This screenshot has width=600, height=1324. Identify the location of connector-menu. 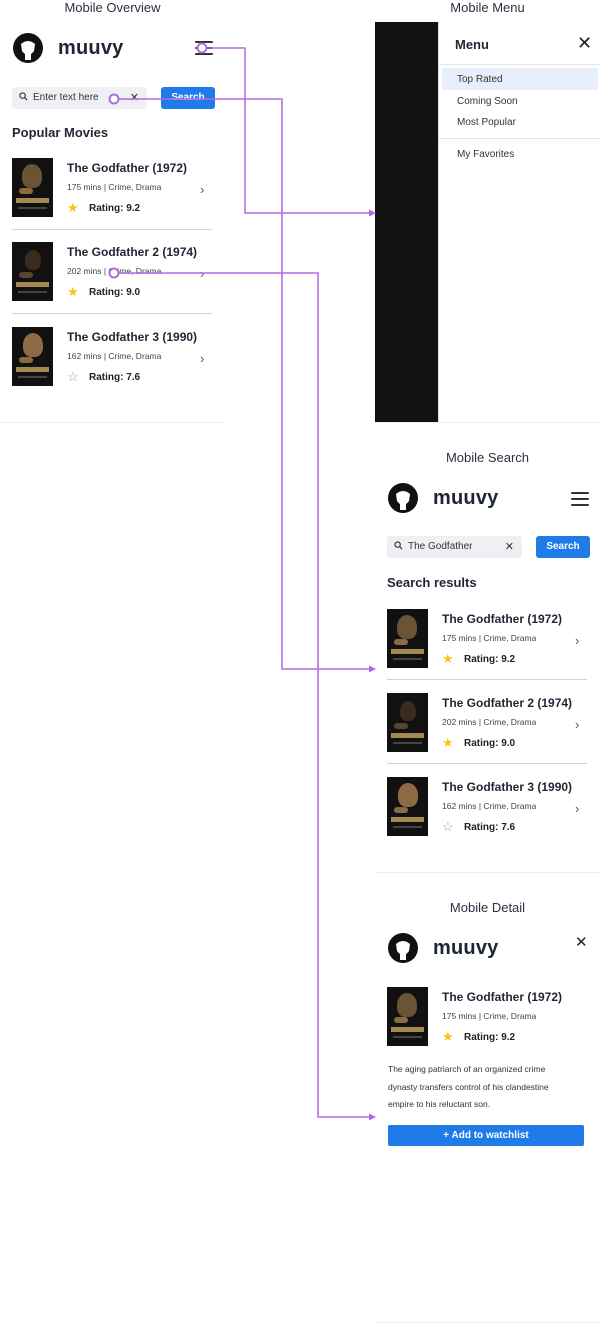
(288, 130).